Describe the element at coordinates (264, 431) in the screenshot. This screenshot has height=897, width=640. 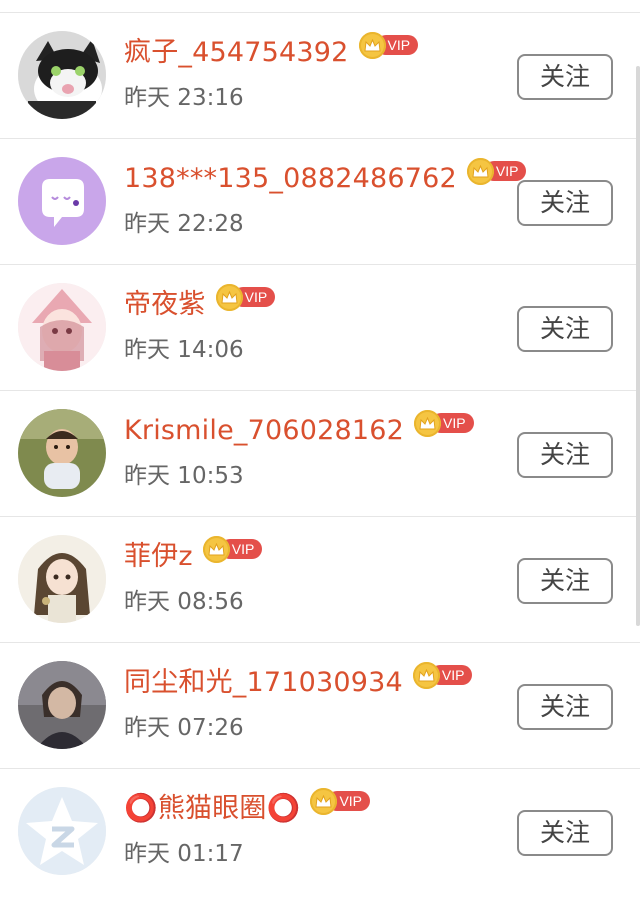
I see `user-name: Krismile_706028162` at that location.